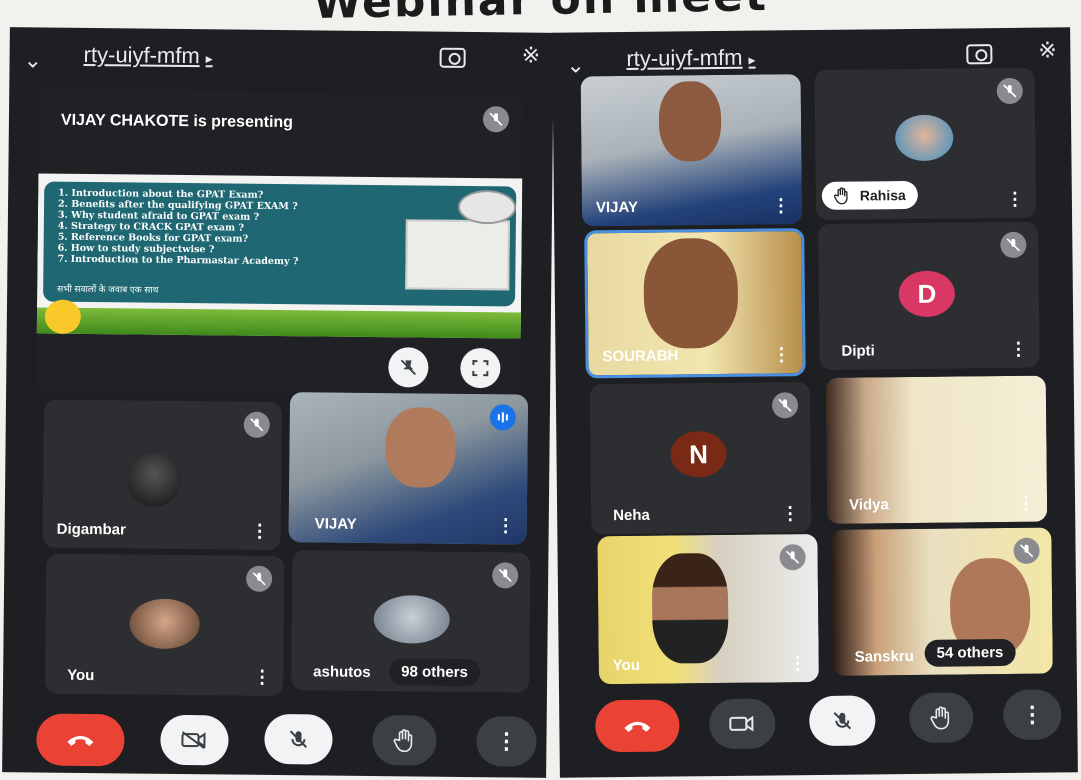  Describe the element at coordinates (342, 672) in the screenshot. I see `participant-name: ashutos` at that location.